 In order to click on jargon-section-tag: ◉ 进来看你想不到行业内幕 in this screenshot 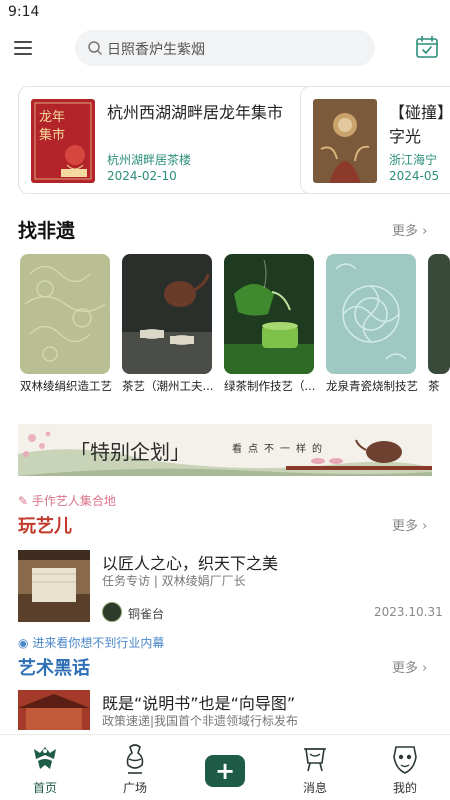, I will do `click(91, 642)`.